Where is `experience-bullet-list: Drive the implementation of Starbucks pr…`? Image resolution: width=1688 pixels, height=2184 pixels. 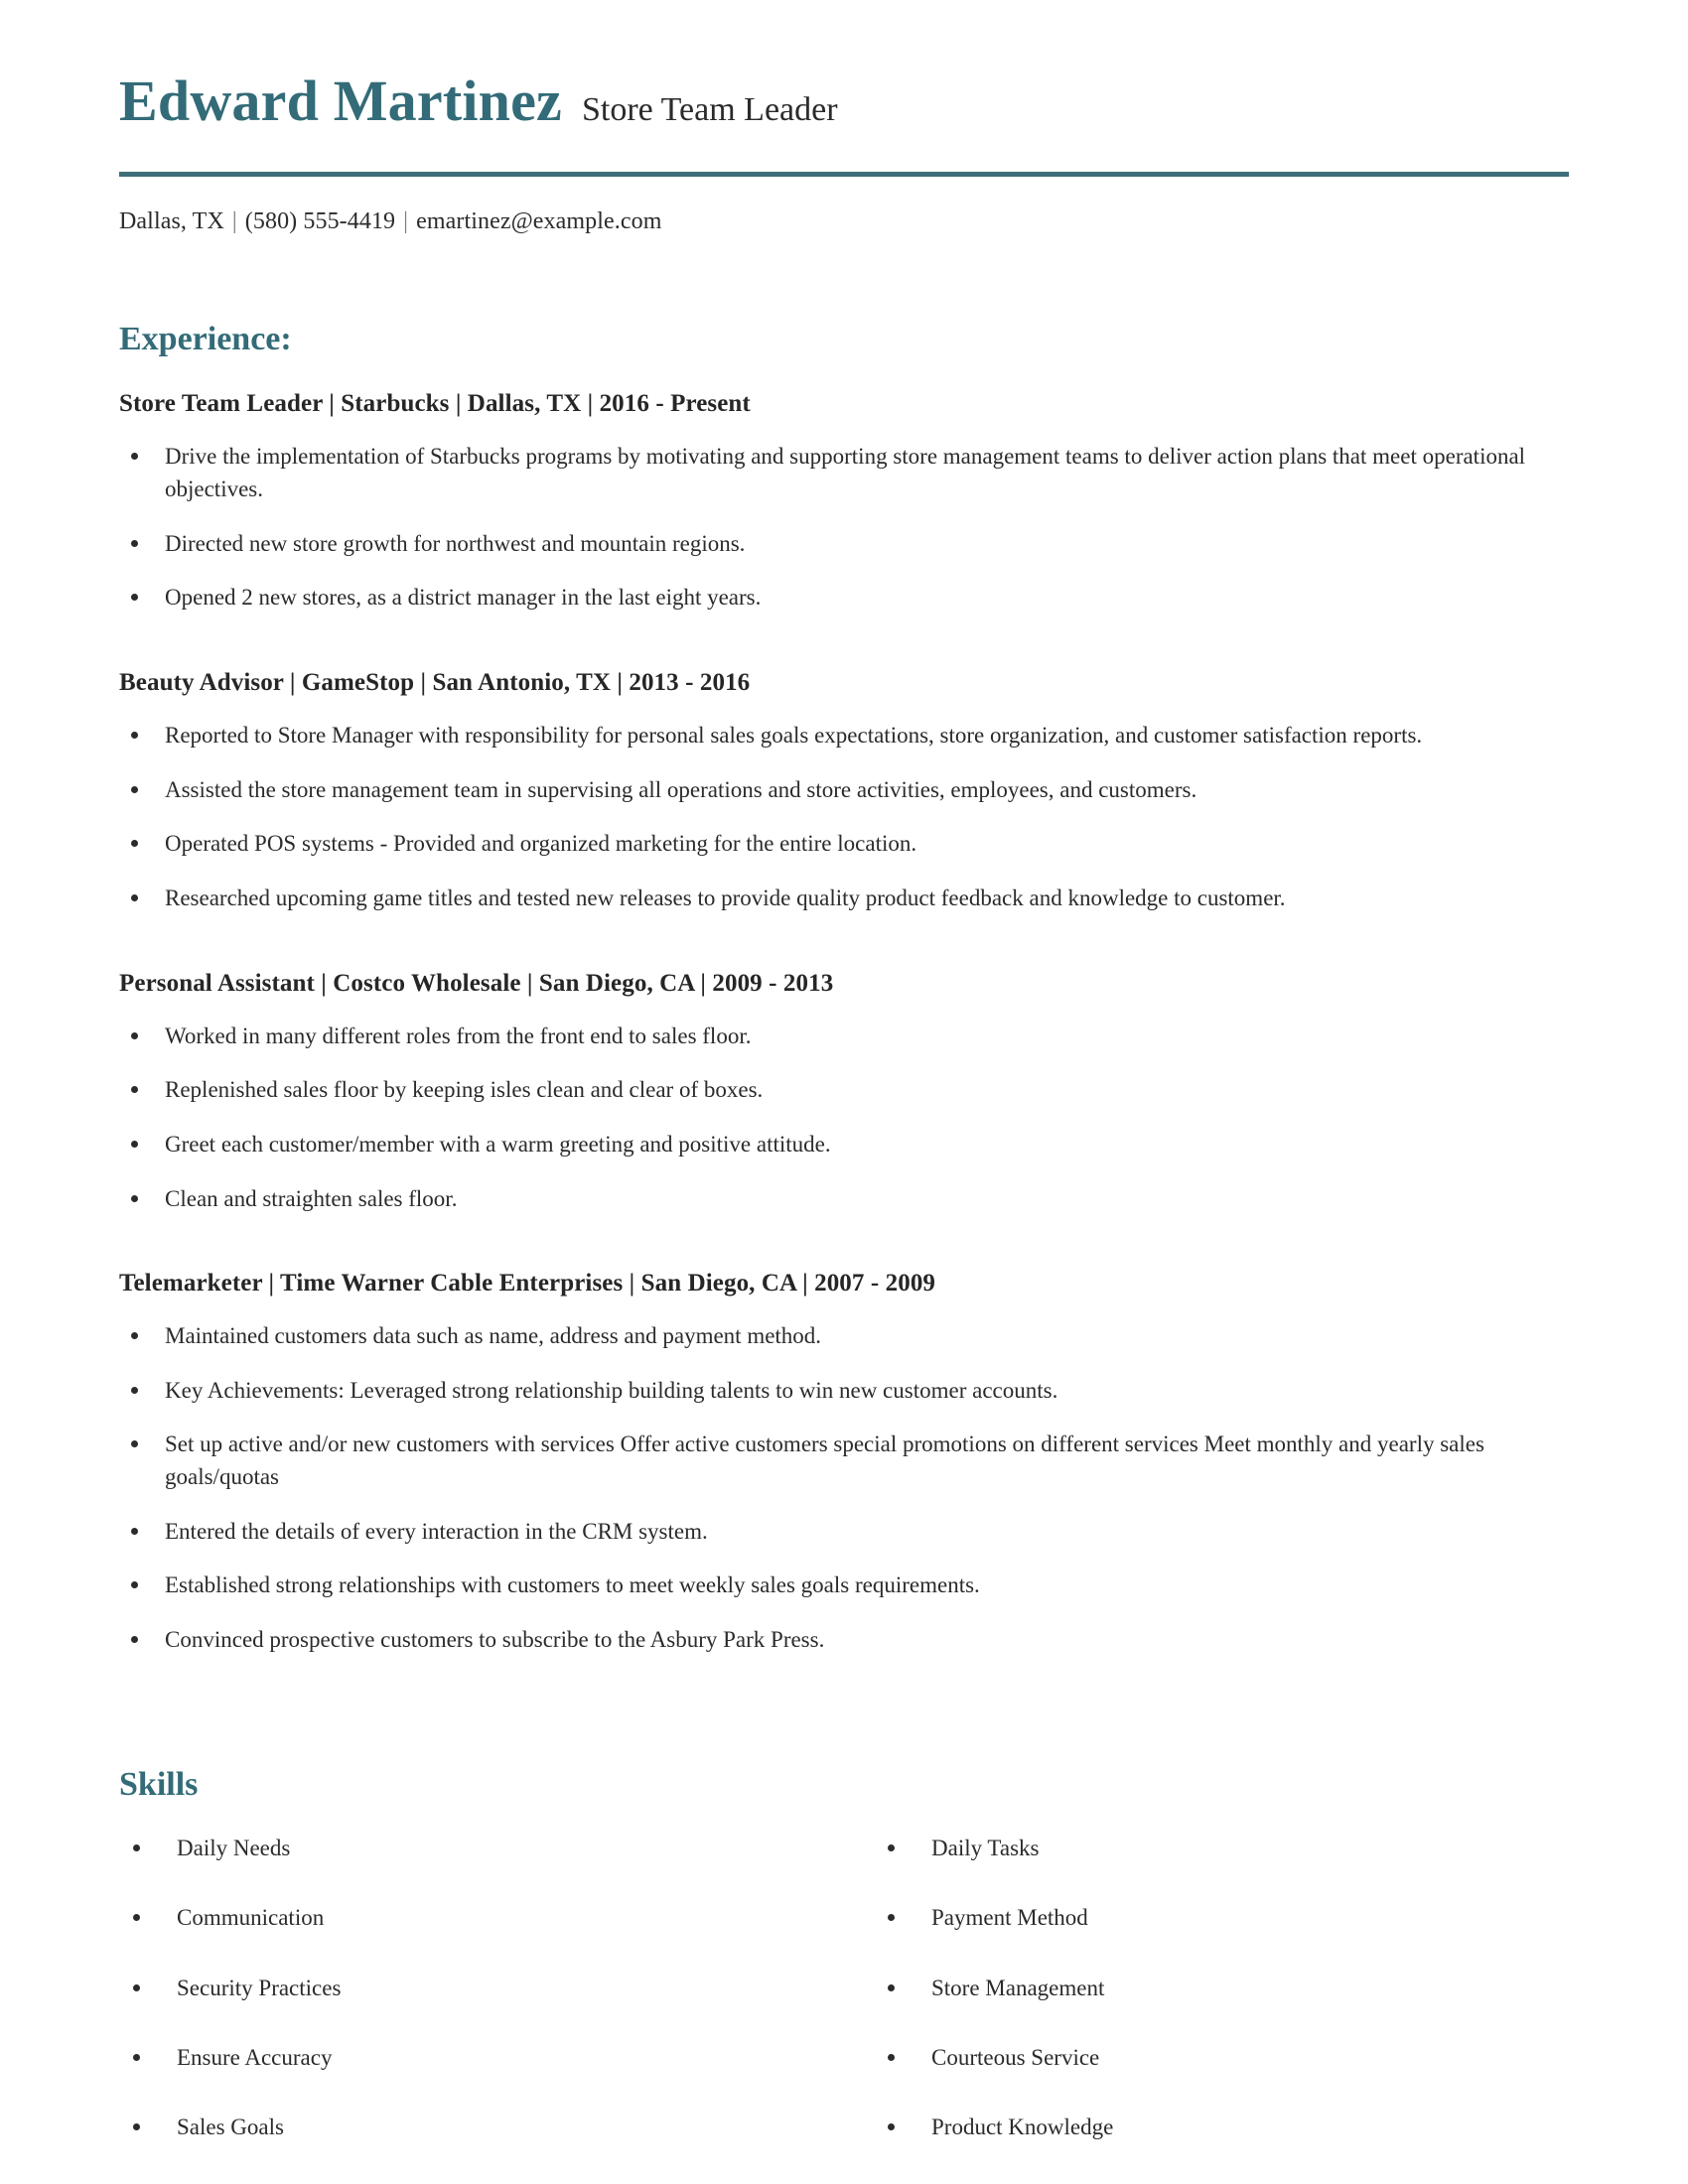 experience-bullet-list: Drive the implementation of Starbucks pr… is located at coordinates (844, 527).